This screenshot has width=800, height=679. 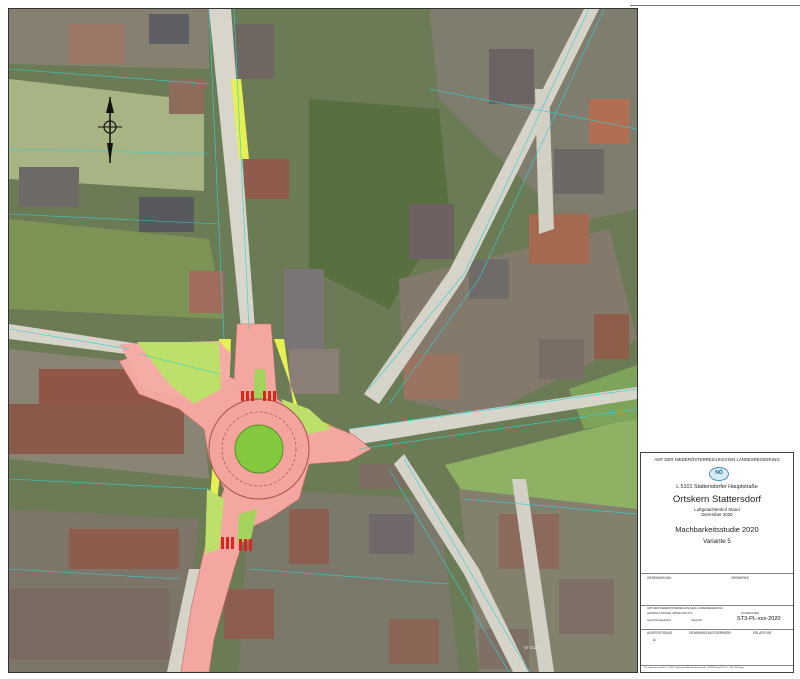 What do you see at coordinates (696, 620) in the screenshot?
I see `field-geprueft: Überprüft` at bounding box center [696, 620].